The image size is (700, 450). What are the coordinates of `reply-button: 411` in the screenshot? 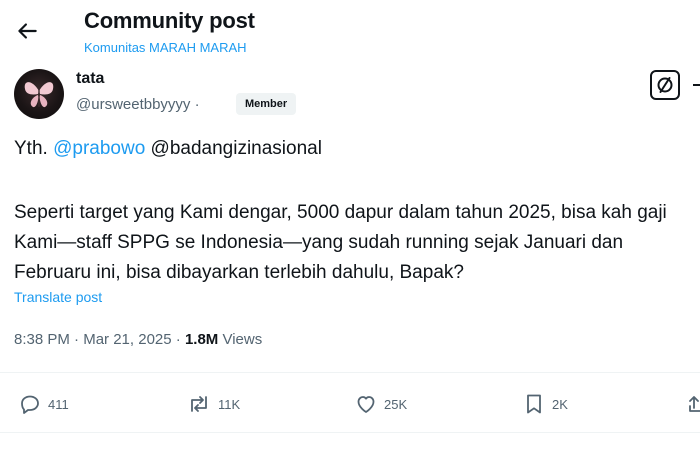 It's located at (43, 404).